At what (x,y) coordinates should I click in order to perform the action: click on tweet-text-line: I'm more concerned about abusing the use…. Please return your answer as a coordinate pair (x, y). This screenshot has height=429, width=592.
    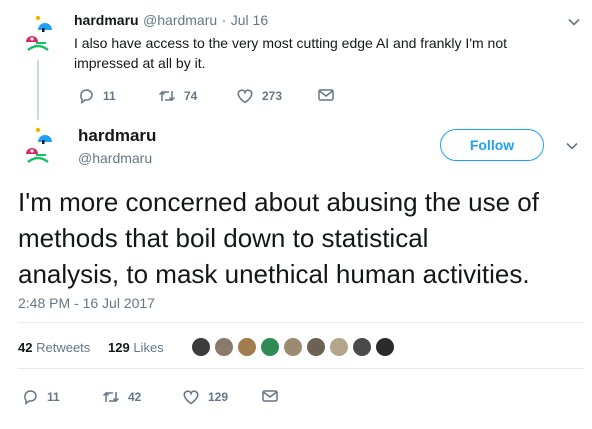
    Looking at the image, I should click on (278, 202).